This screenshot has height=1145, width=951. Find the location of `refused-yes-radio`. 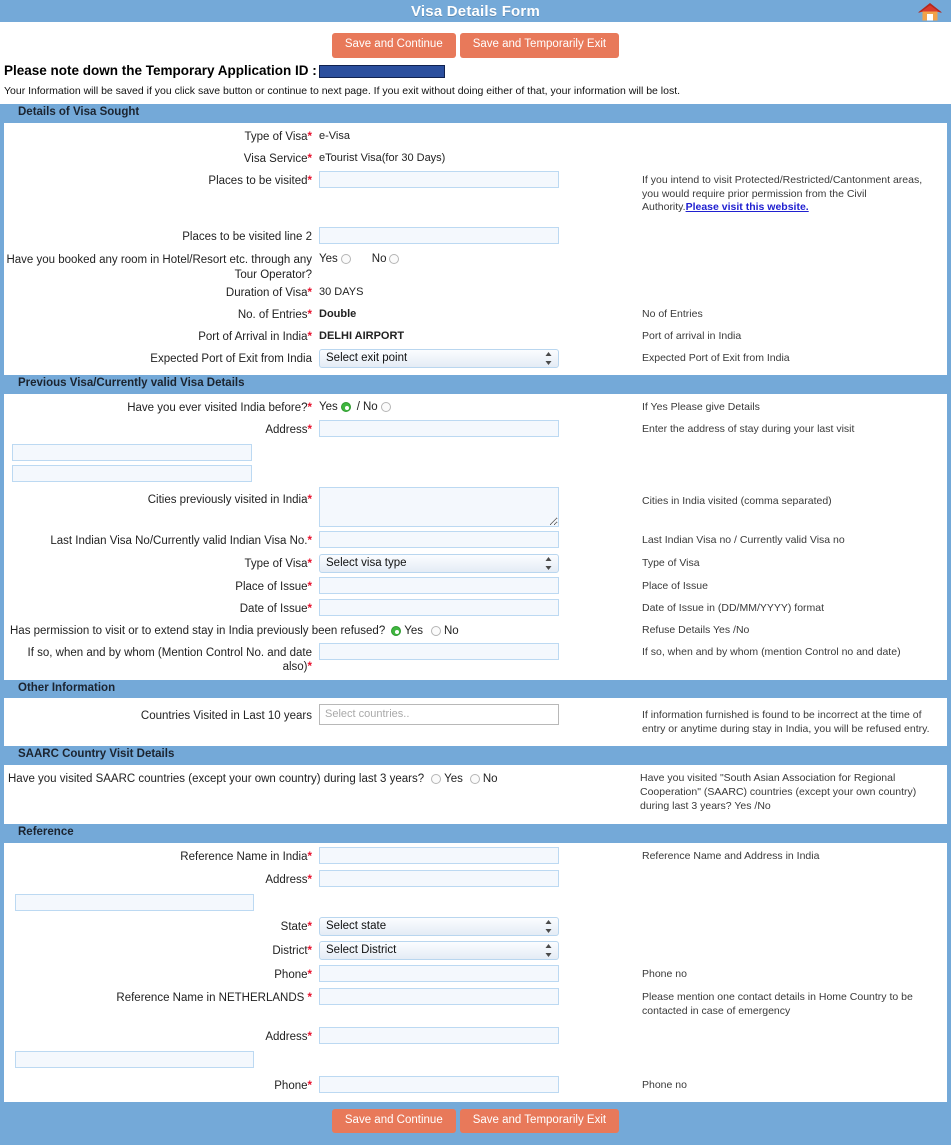

refused-yes-radio is located at coordinates (396, 631).